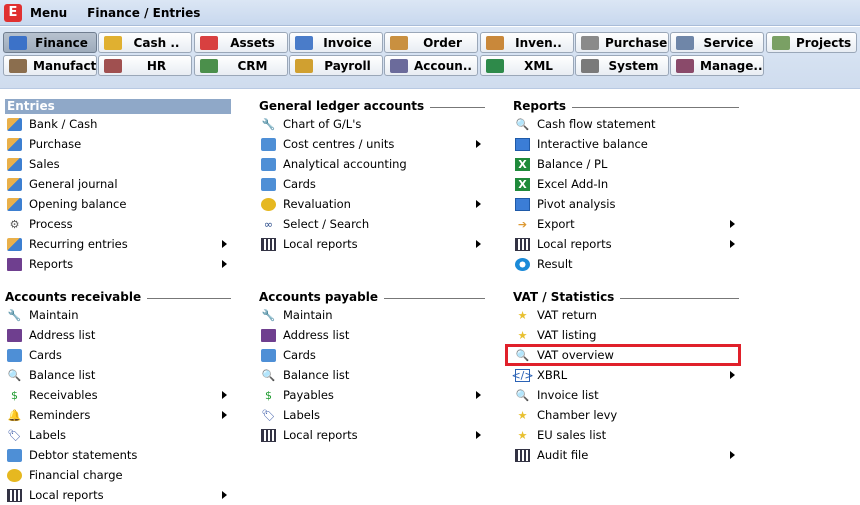 The width and height of the screenshot is (860, 505). What do you see at coordinates (522, 375) in the screenshot?
I see `xbrl-icon: </>` at bounding box center [522, 375].